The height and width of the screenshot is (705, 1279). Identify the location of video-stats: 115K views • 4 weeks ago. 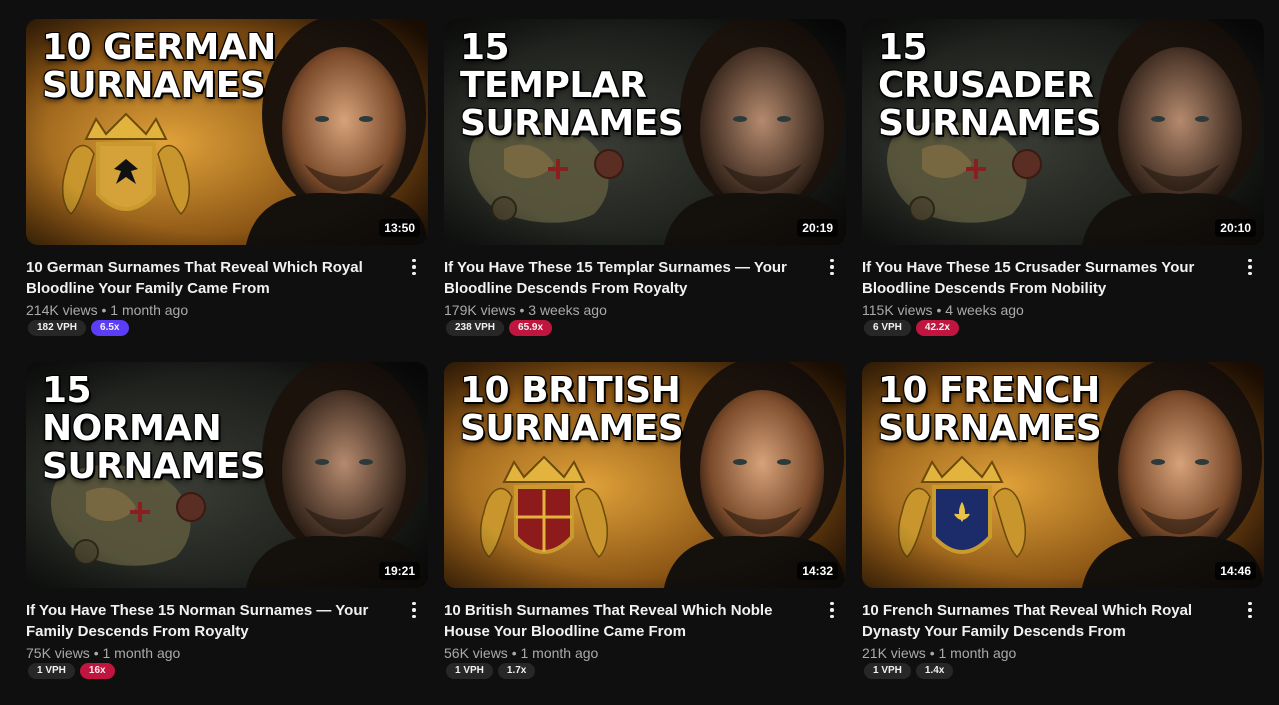
(943, 310).